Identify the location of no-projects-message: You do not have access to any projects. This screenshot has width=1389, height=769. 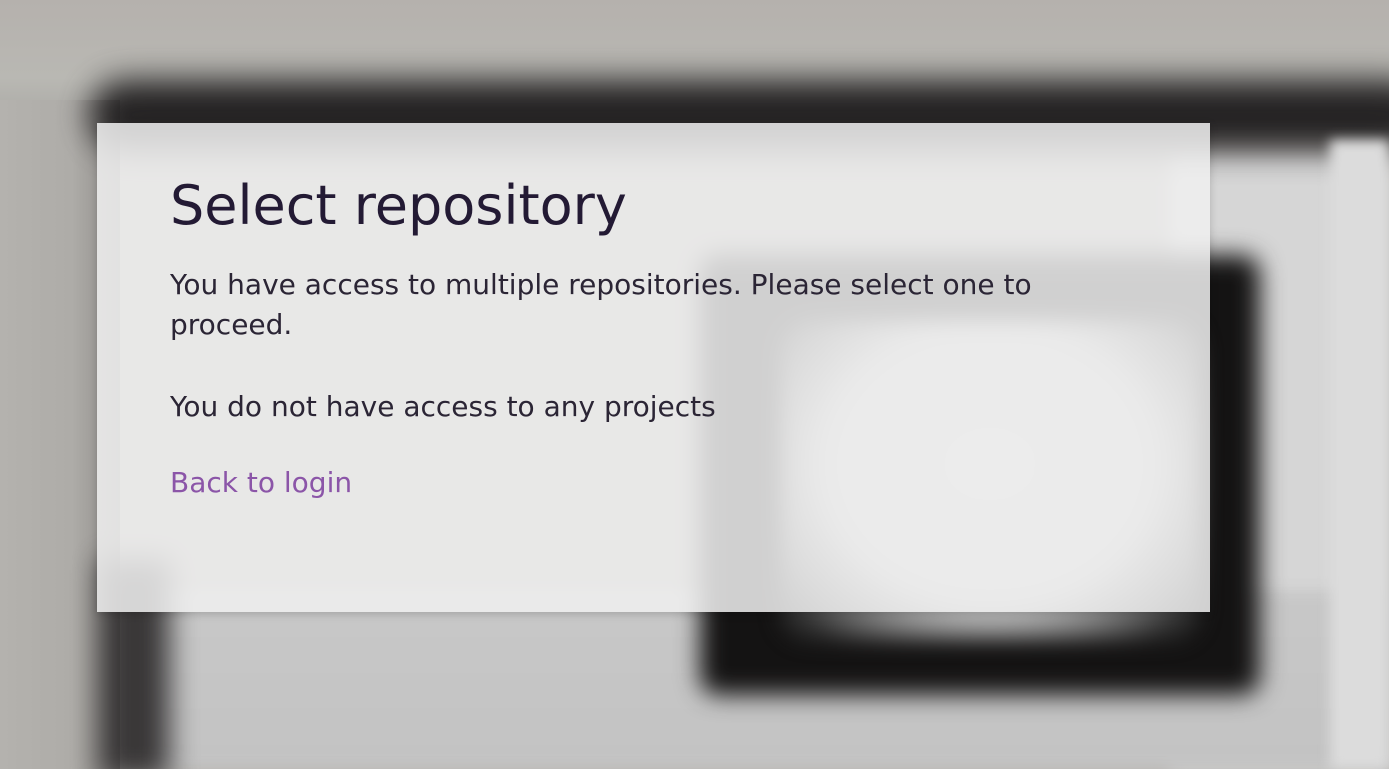
(443, 407).